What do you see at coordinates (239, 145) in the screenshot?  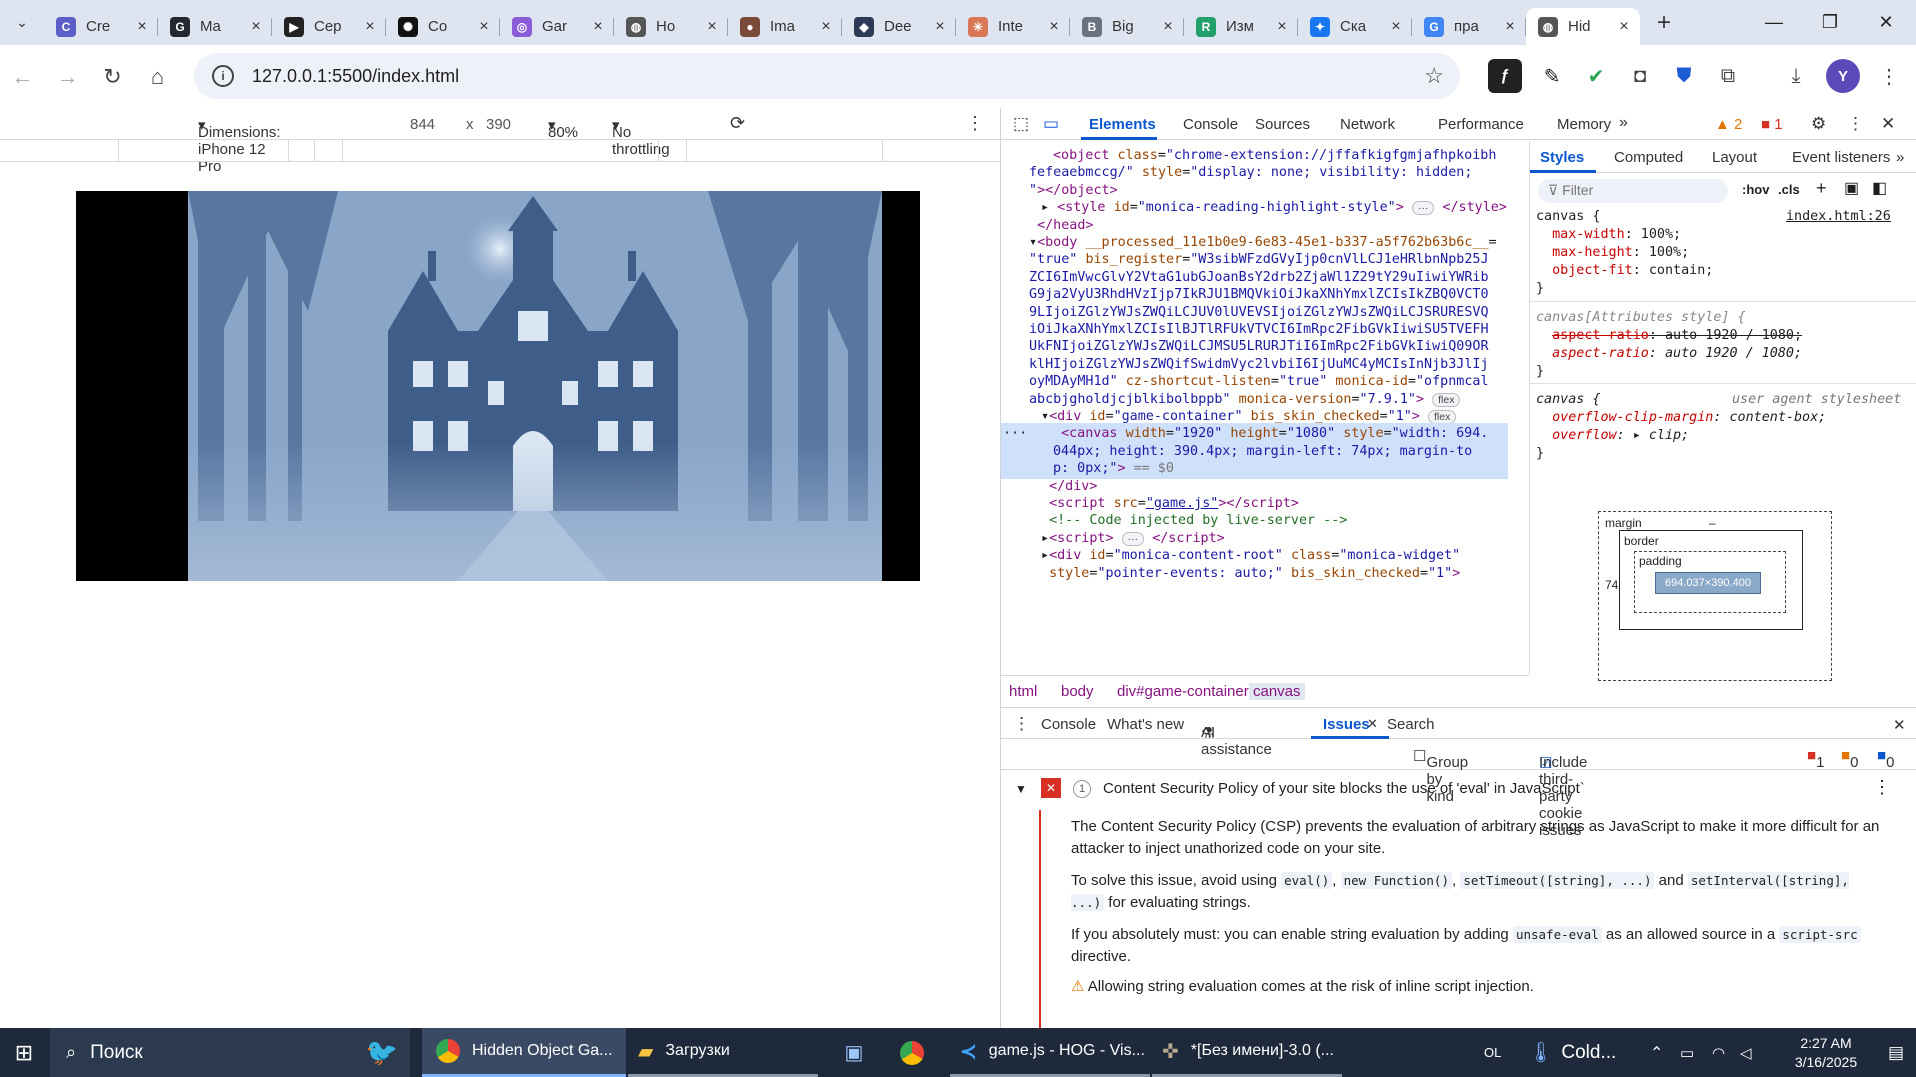 I see `device-select: Dimensions: iPhone 12 Pro ▾` at bounding box center [239, 145].